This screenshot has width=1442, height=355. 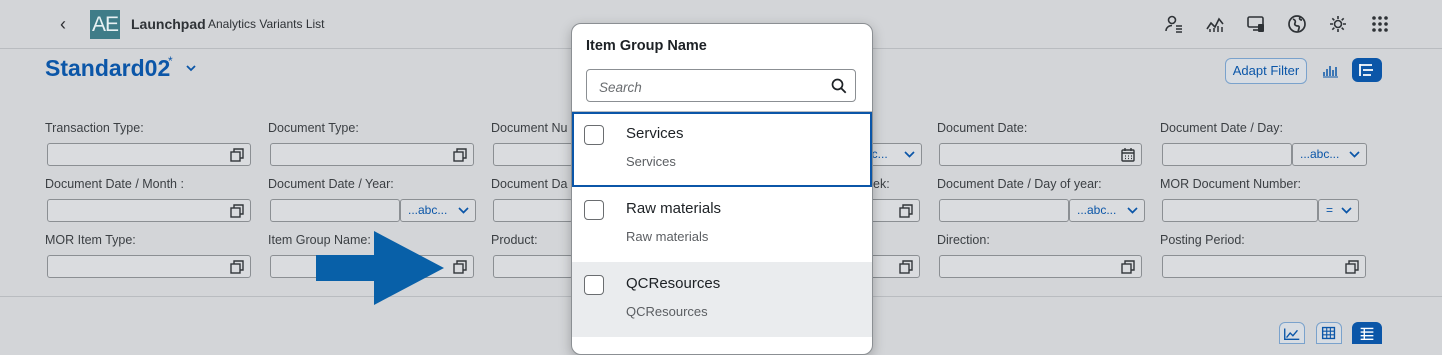 I want to click on transaction-type-label: Transaction Type:, so click(x=94, y=128).